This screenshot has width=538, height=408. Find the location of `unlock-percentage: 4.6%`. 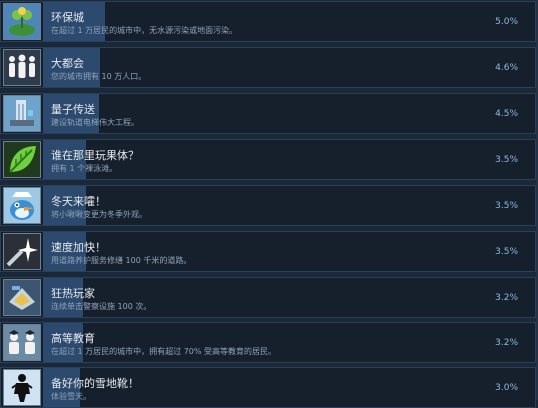

unlock-percentage: 4.6% is located at coordinates (506, 68).